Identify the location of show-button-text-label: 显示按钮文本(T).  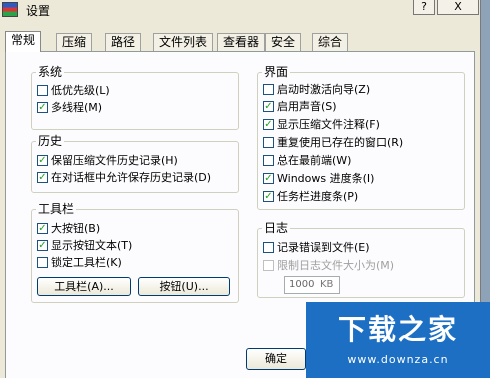
(92, 245).